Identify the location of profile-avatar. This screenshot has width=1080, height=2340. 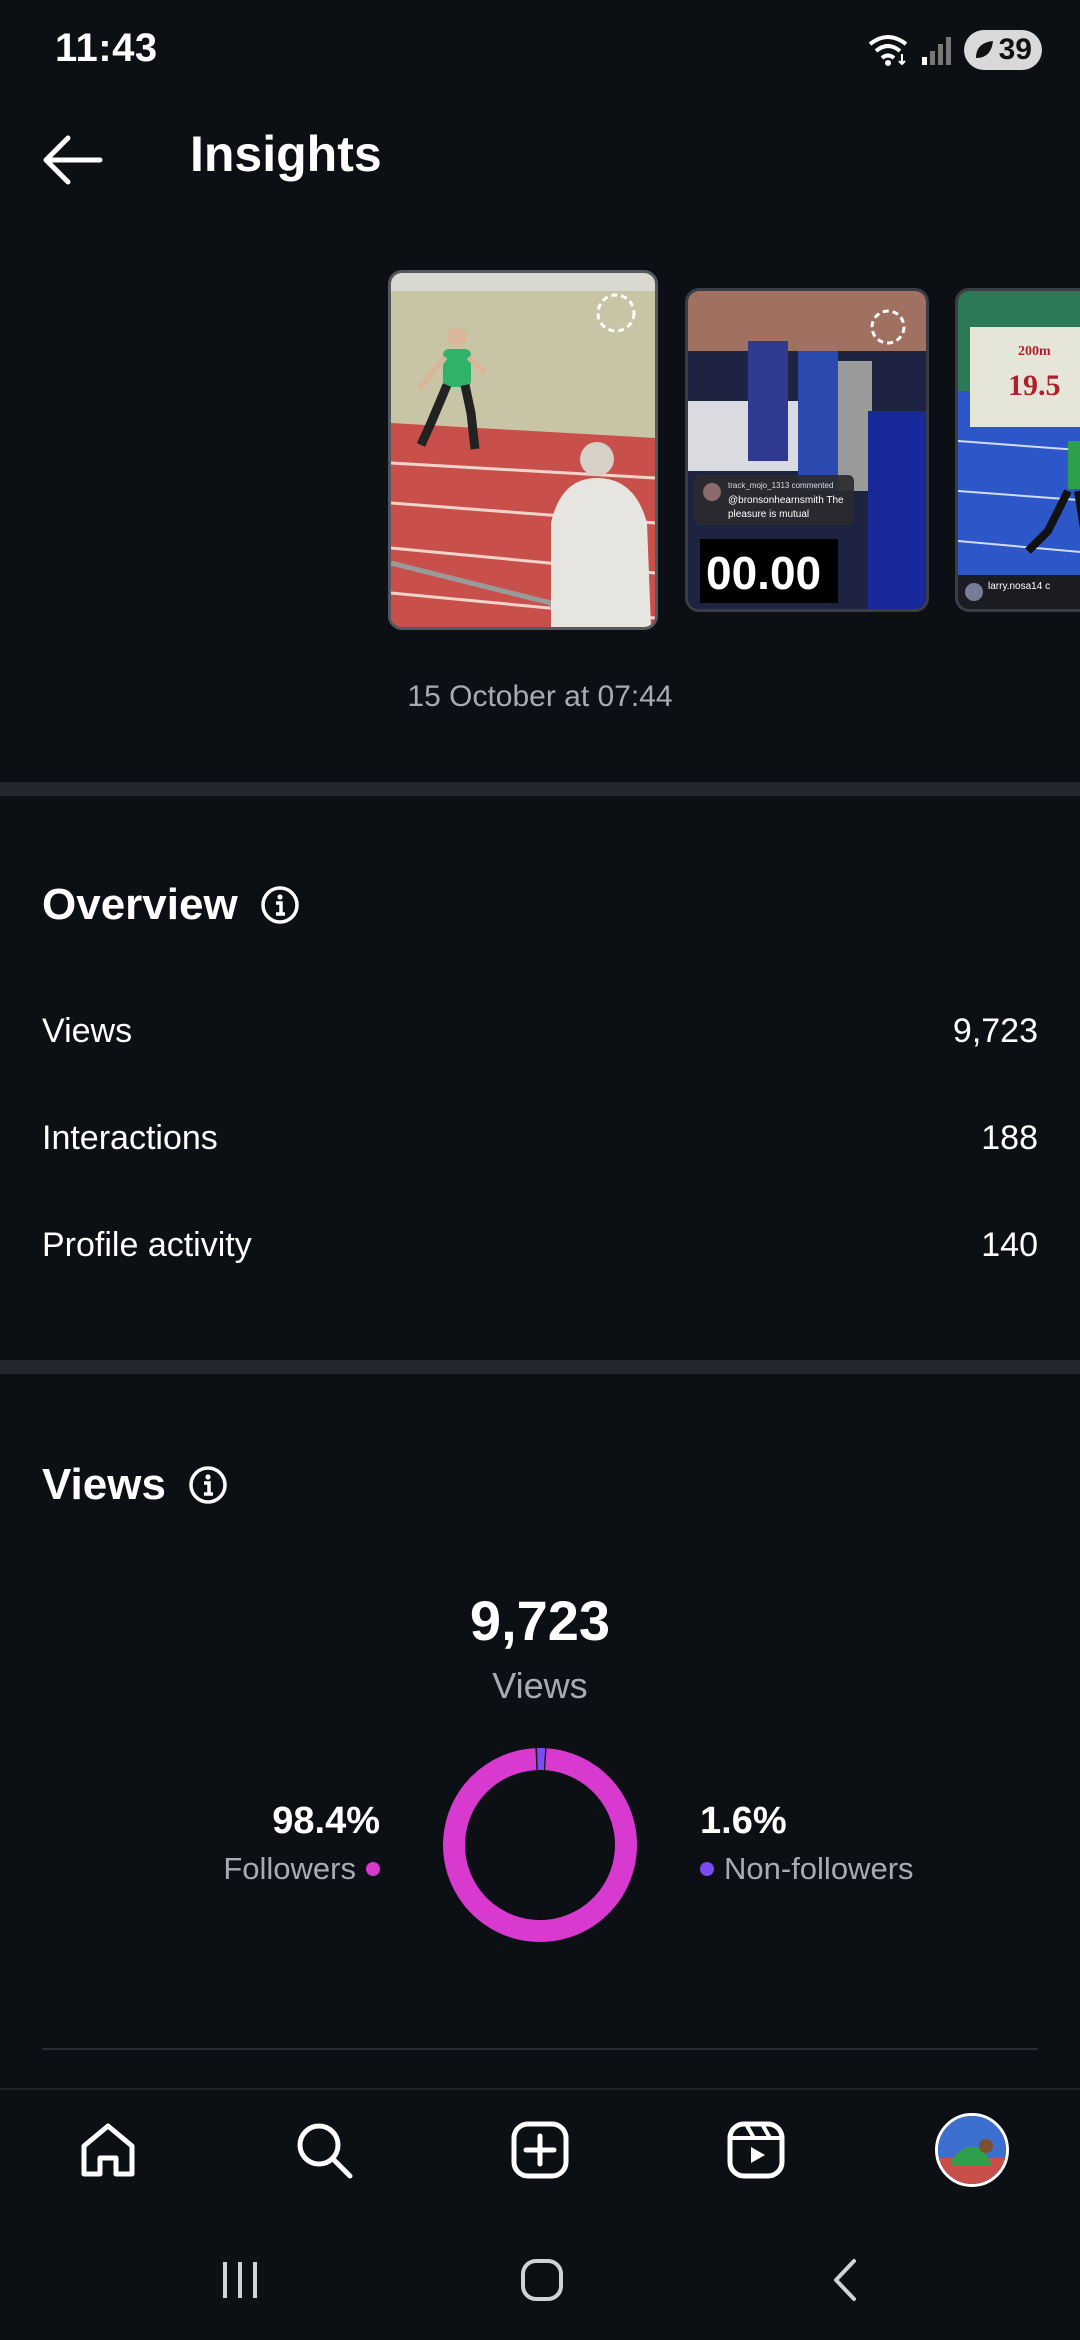
(972, 2150).